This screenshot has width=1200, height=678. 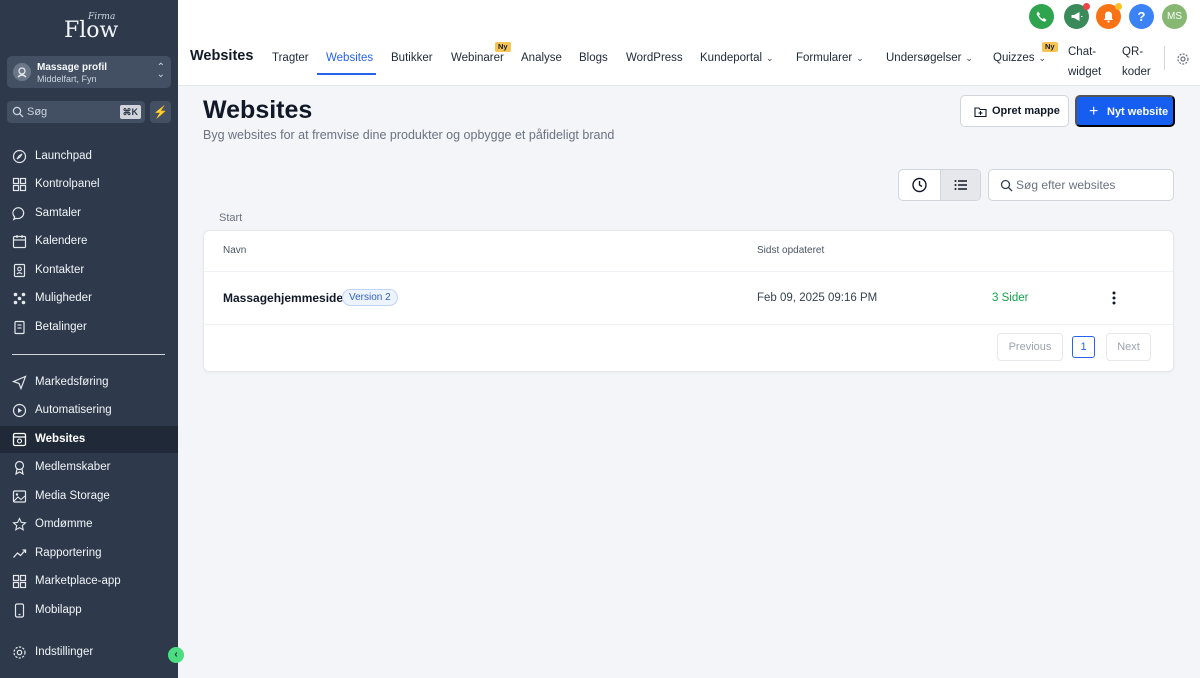 I want to click on next-page-button: Next, so click(x=1128, y=347).